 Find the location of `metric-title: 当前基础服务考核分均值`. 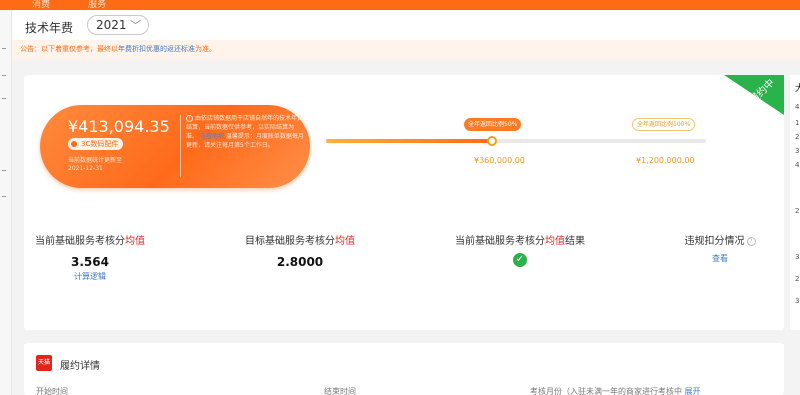

metric-title: 当前基础服务考核分均值 is located at coordinates (90, 241).